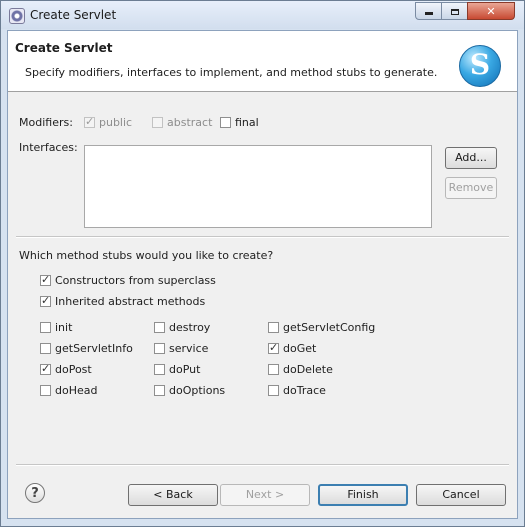  What do you see at coordinates (273, 327) in the screenshot?
I see `getservletconfig-checkbox` at bounding box center [273, 327].